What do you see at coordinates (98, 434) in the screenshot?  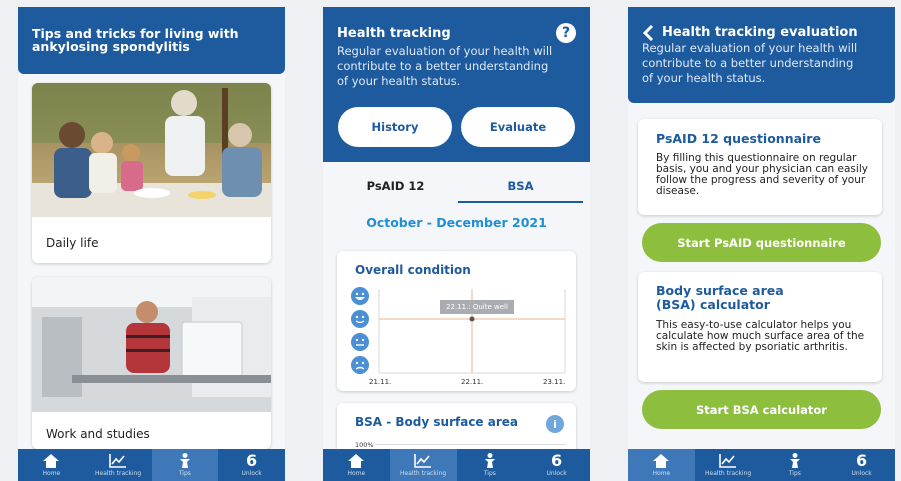 I see `tip-card-label: Work and studies` at bounding box center [98, 434].